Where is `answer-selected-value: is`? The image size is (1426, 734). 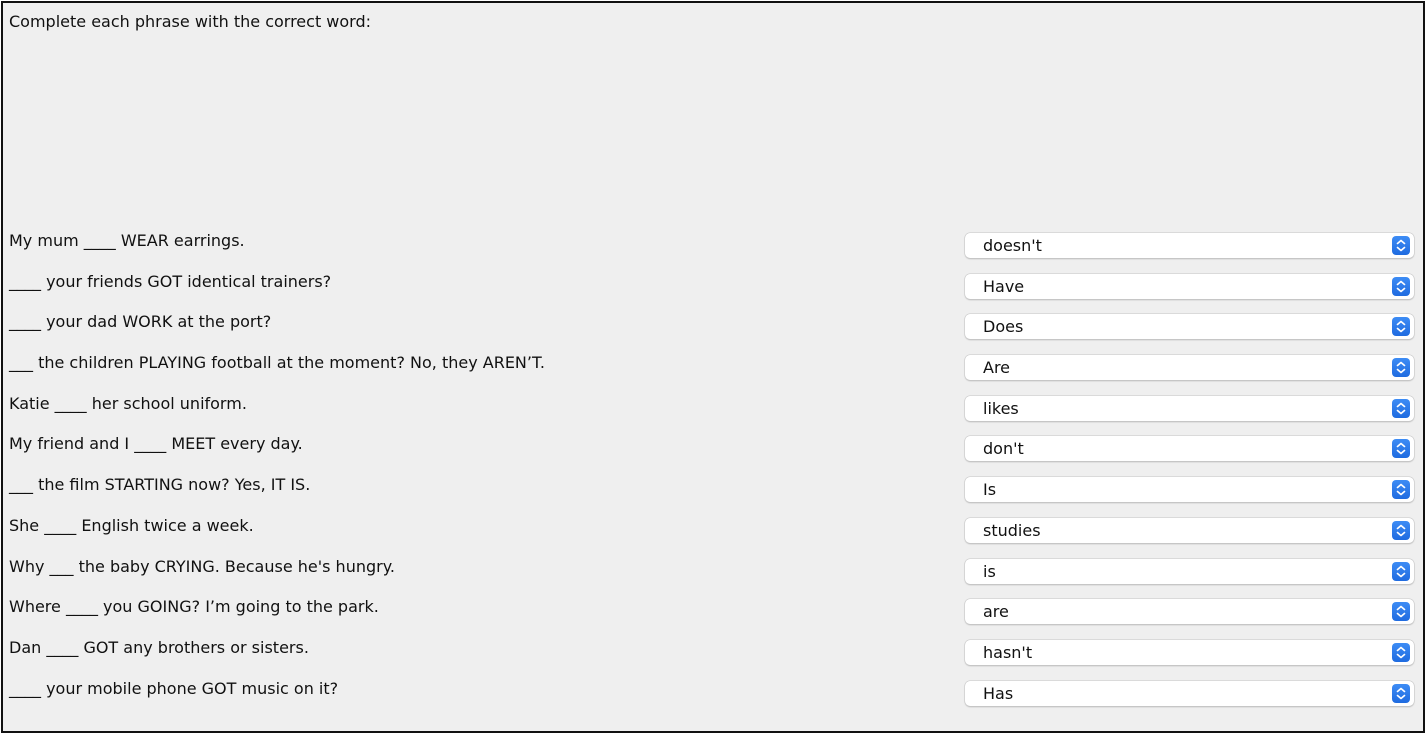 answer-selected-value: is is located at coordinates (989, 571).